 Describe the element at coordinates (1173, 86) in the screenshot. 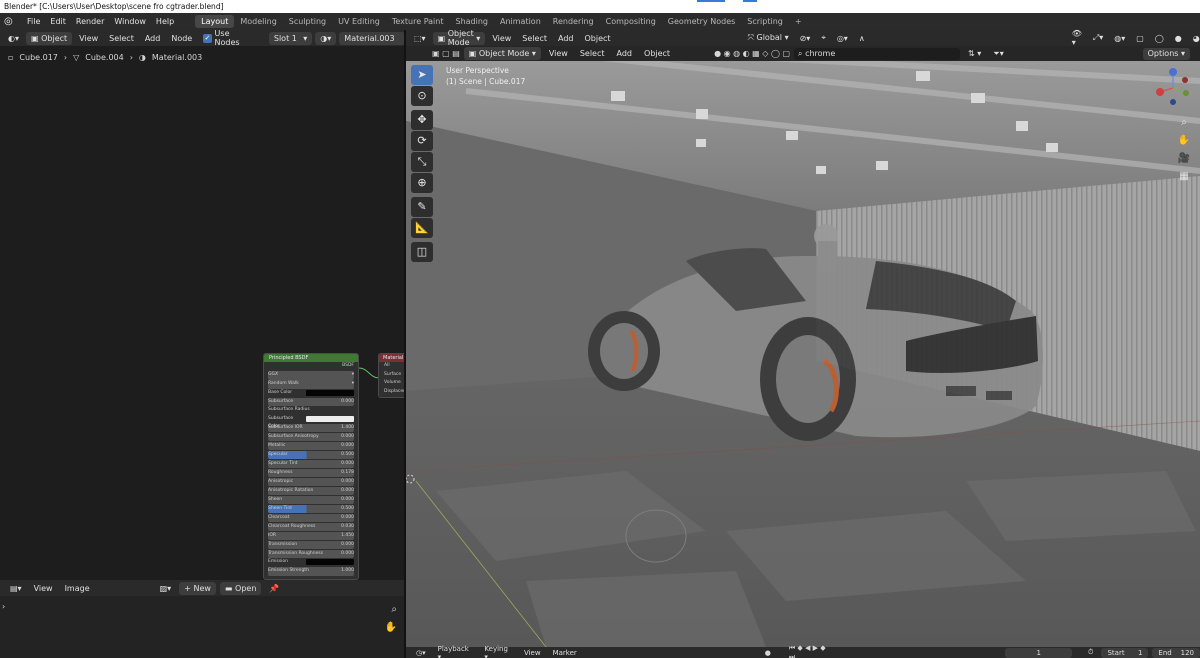

I see `navigation-gizmo` at that location.